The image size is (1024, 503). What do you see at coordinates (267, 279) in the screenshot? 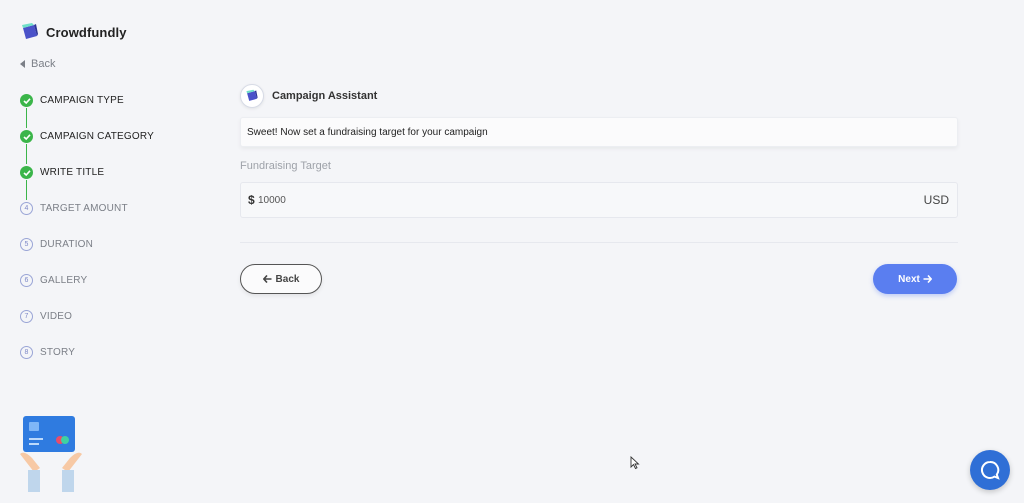
I see `arrow-left-icon` at bounding box center [267, 279].